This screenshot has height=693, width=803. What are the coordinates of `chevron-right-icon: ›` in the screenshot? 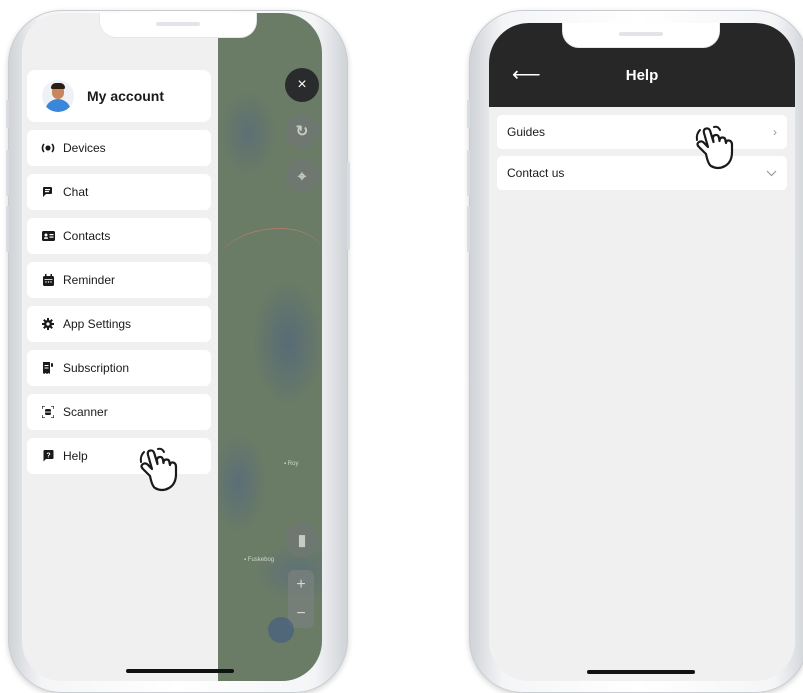 It's located at (775, 132).